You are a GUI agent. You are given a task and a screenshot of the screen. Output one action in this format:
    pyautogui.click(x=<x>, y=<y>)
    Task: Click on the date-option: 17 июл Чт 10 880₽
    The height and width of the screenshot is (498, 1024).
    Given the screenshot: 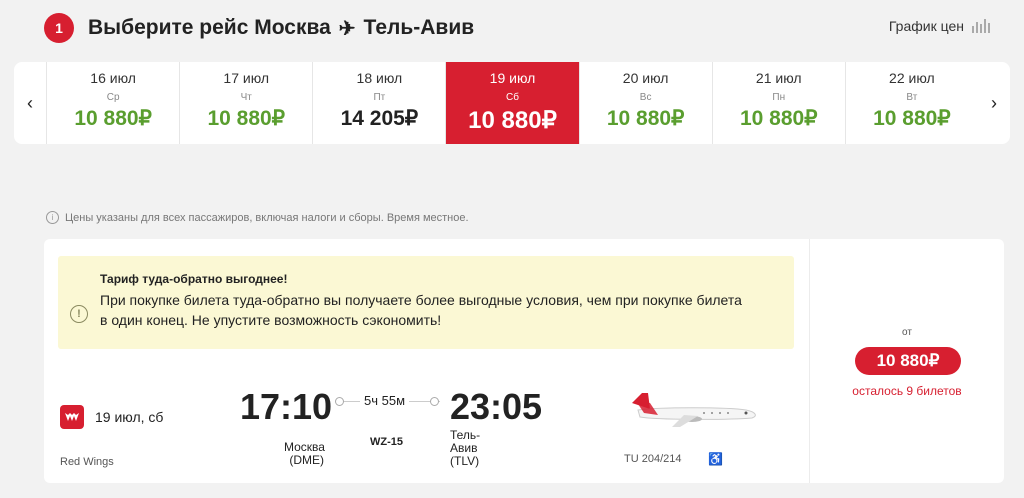 What is the action you would take?
    pyautogui.click(x=245, y=103)
    